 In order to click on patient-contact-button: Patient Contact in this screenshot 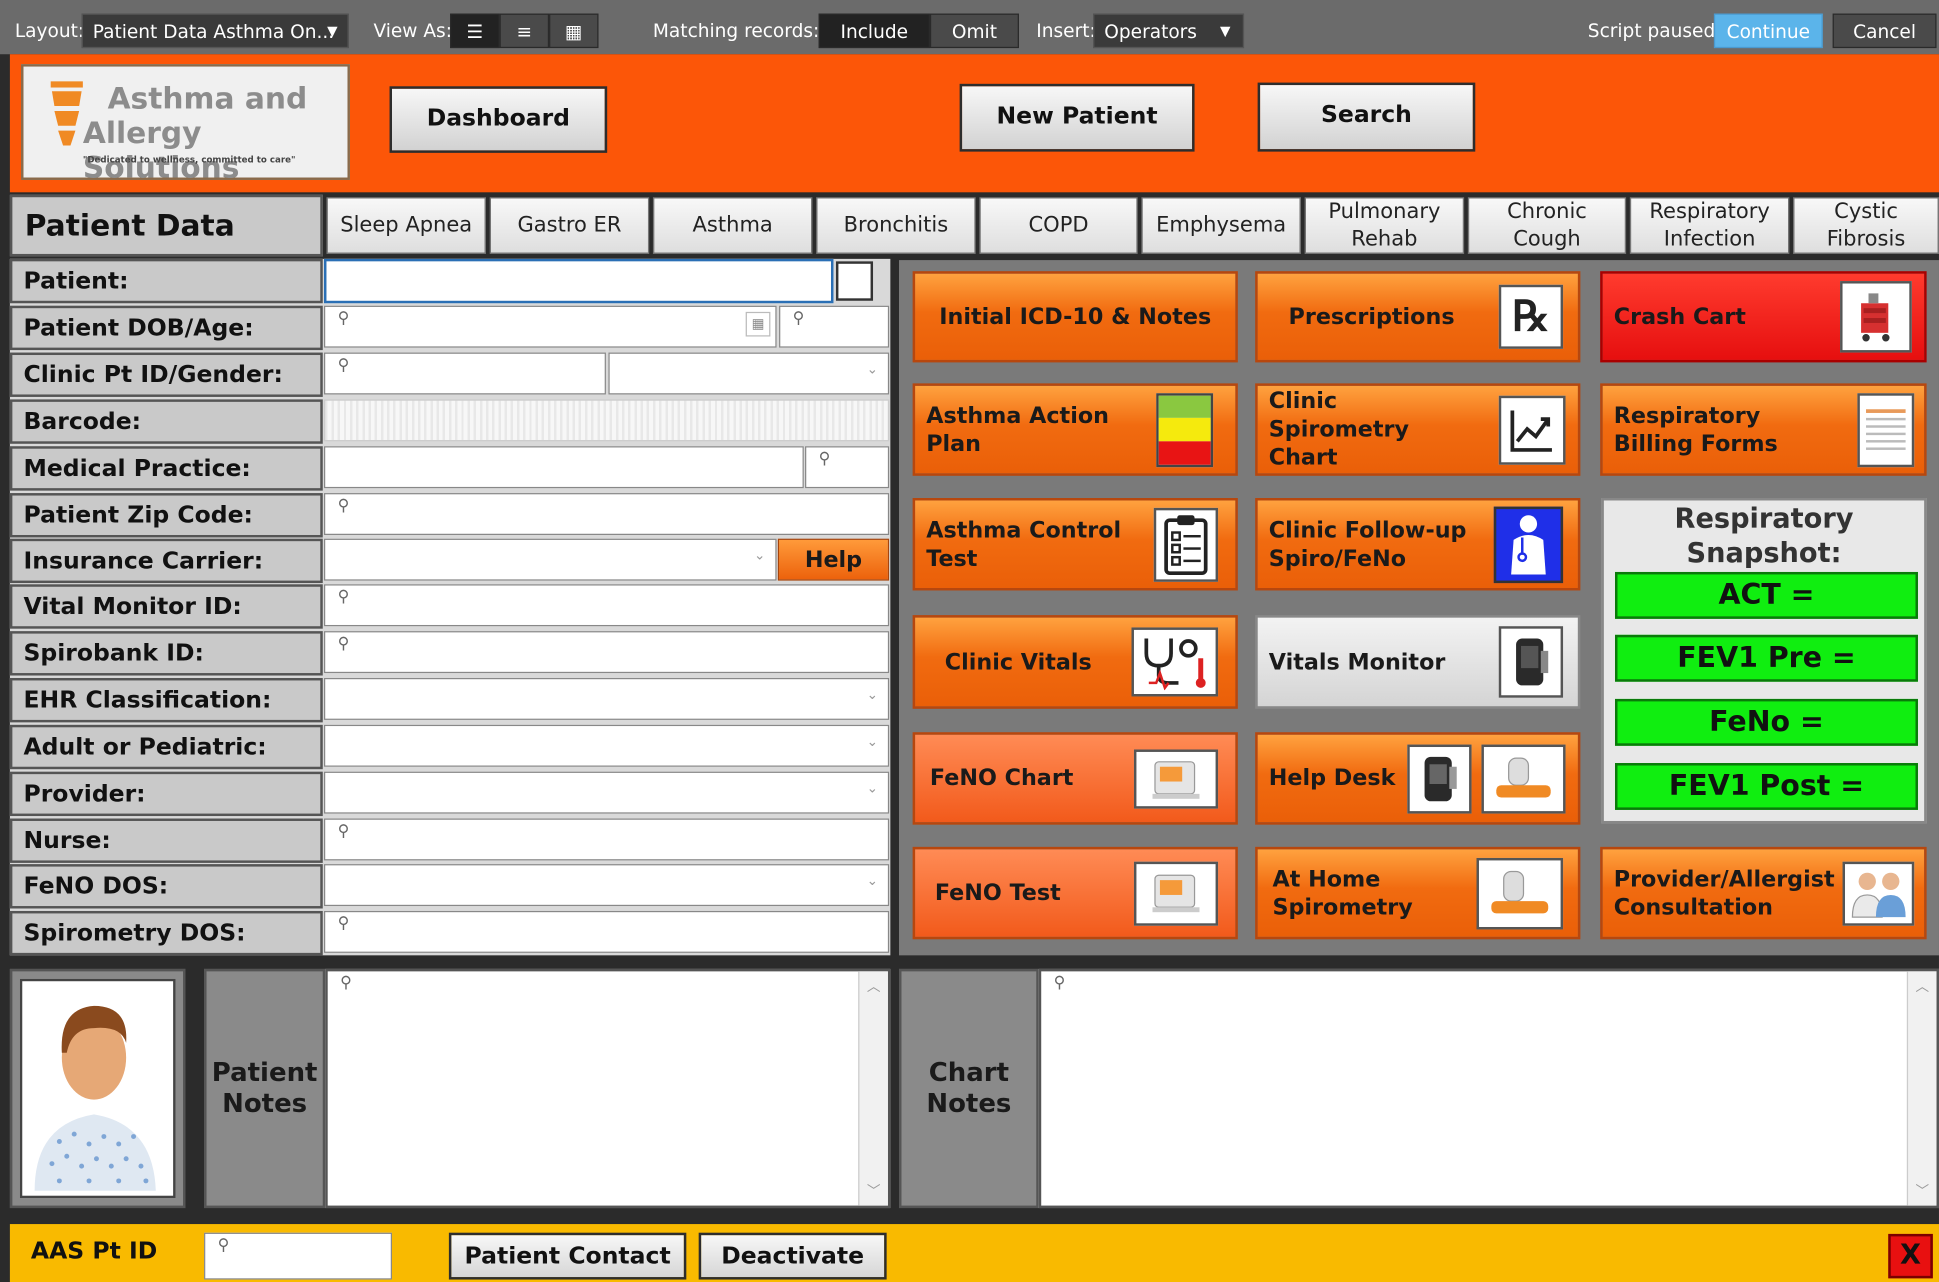, I will do `click(567, 1256)`.